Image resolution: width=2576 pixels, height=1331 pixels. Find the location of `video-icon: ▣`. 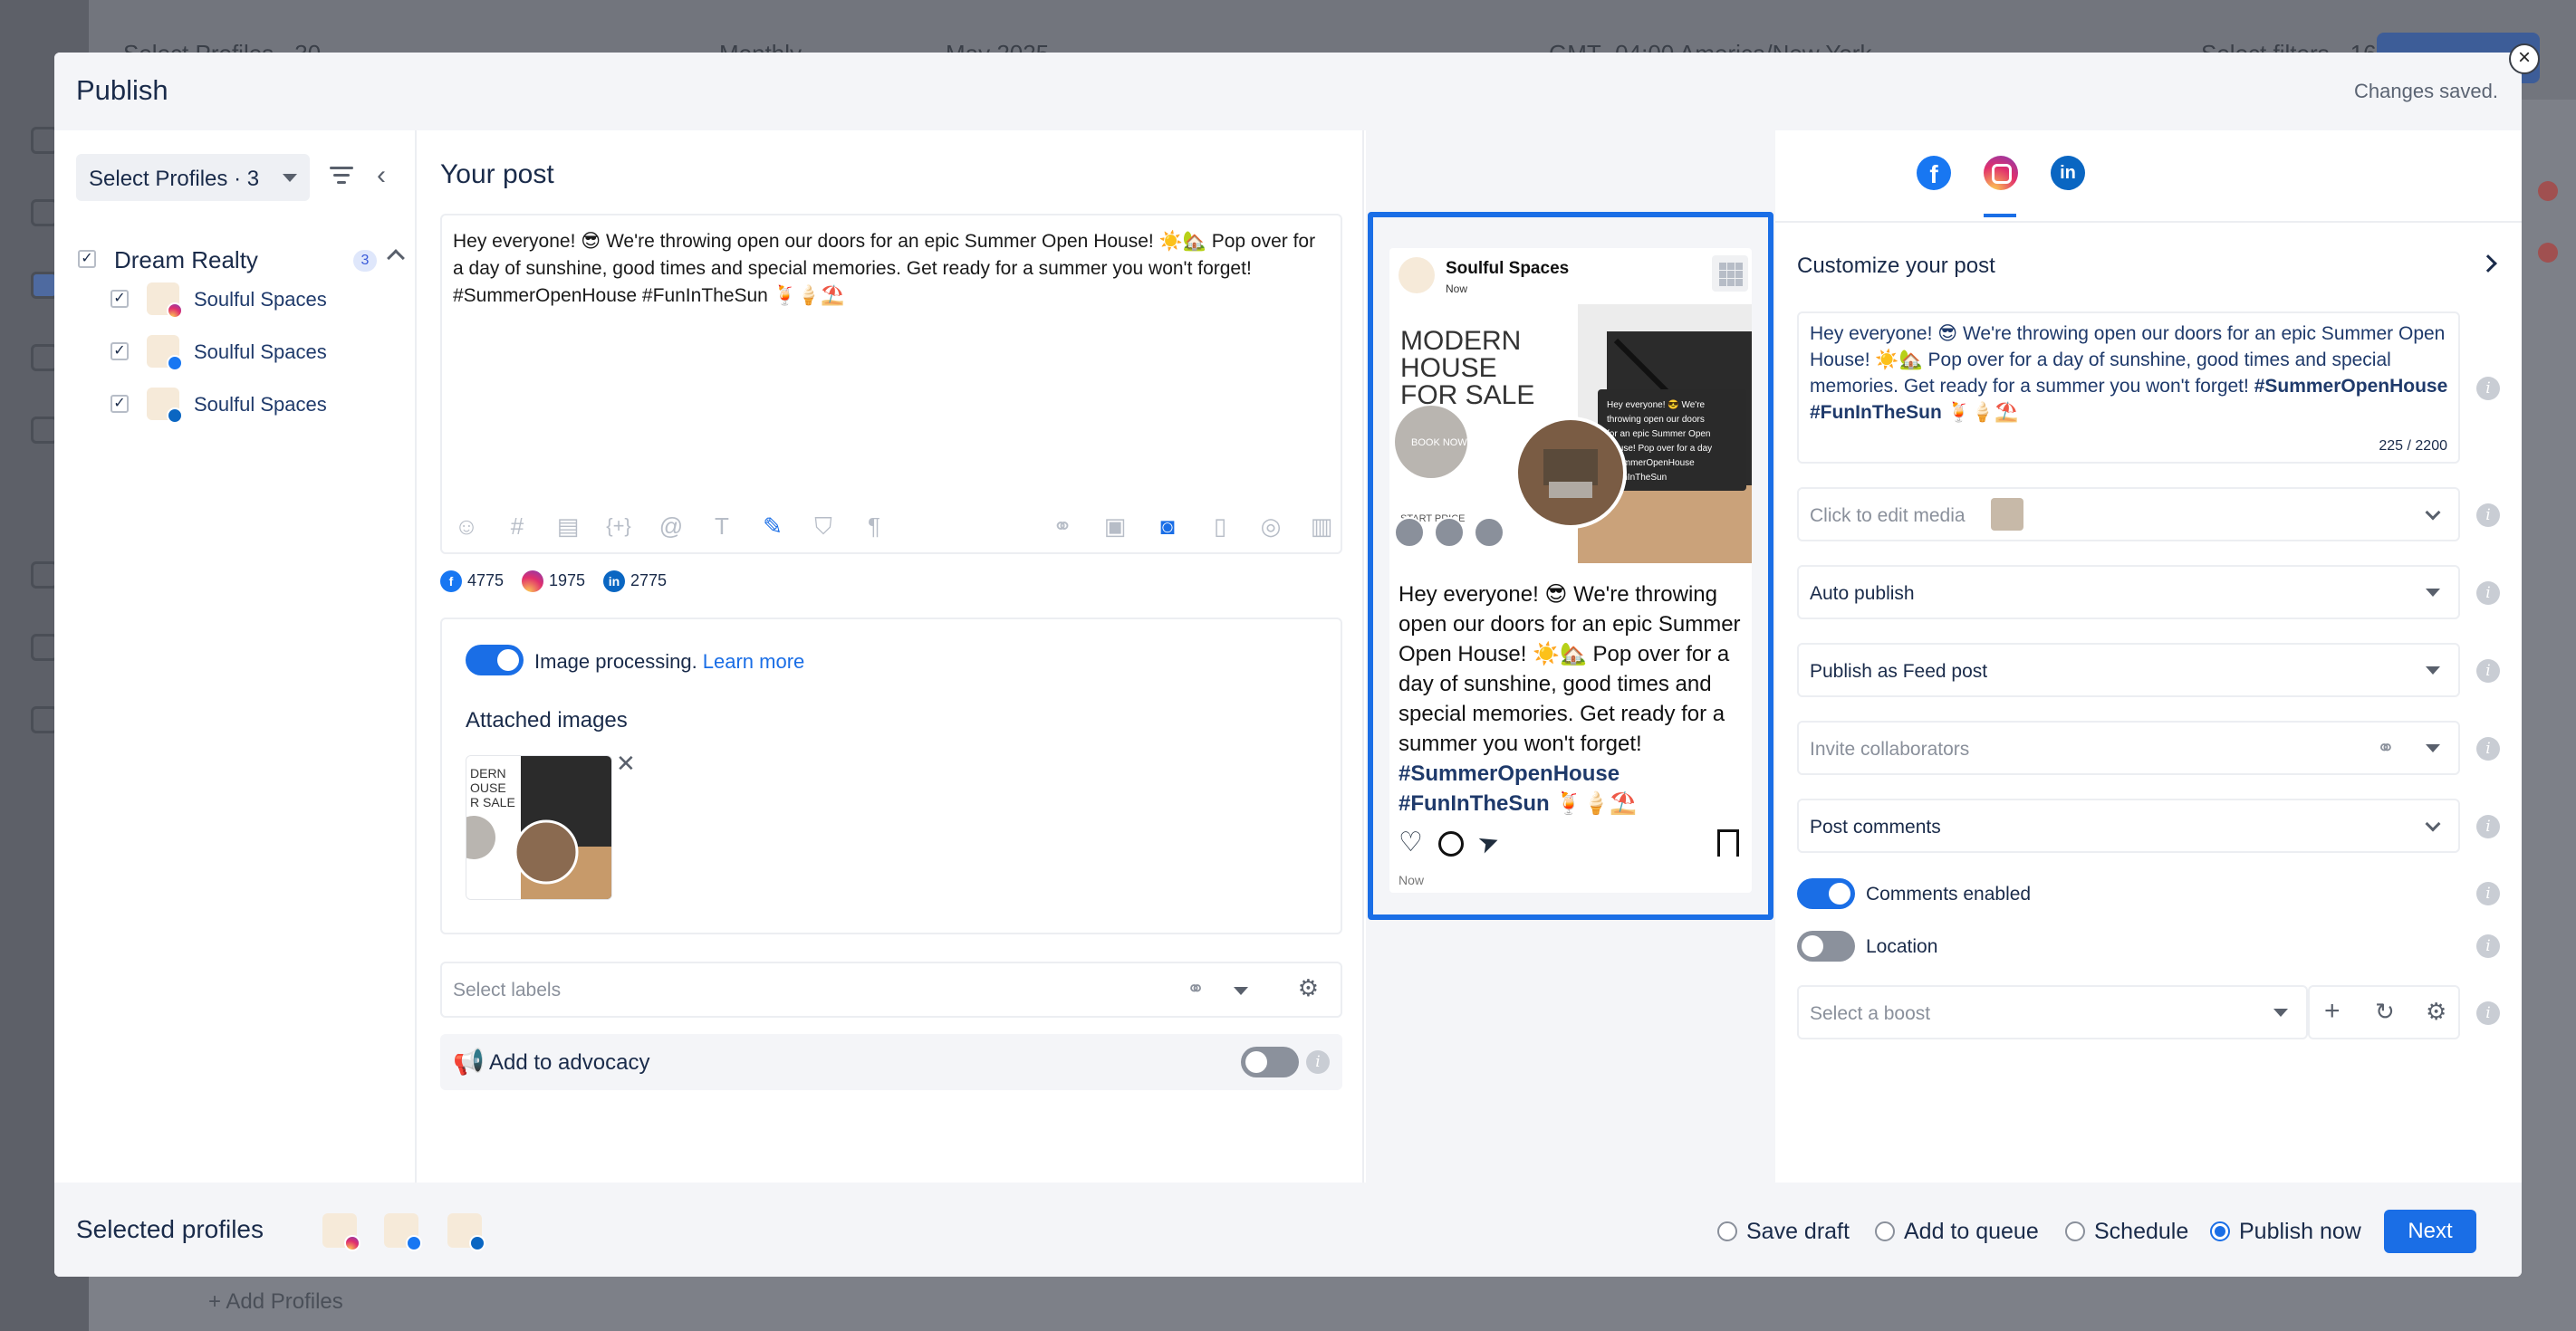

video-icon: ▣ is located at coordinates (1115, 526).